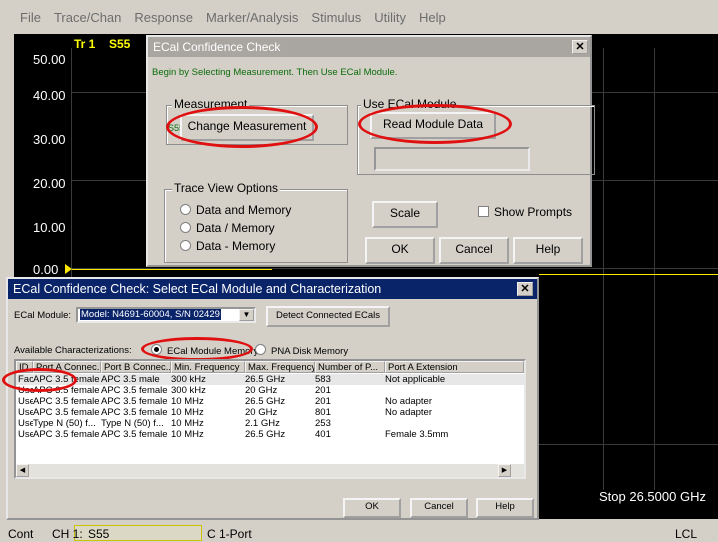 The height and width of the screenshot is (542, 718). What do you see at coordinates (120, 44) in the screenshot?
I see `trace-param: S55` at bounding box center [120, 44].